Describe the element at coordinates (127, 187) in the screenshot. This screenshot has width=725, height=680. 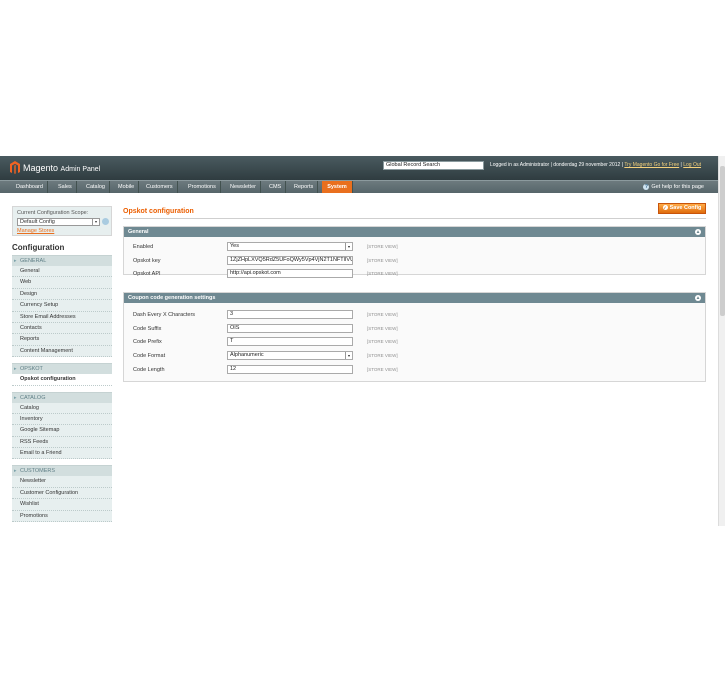
I see `nav-mobile: Mobile` at that location.